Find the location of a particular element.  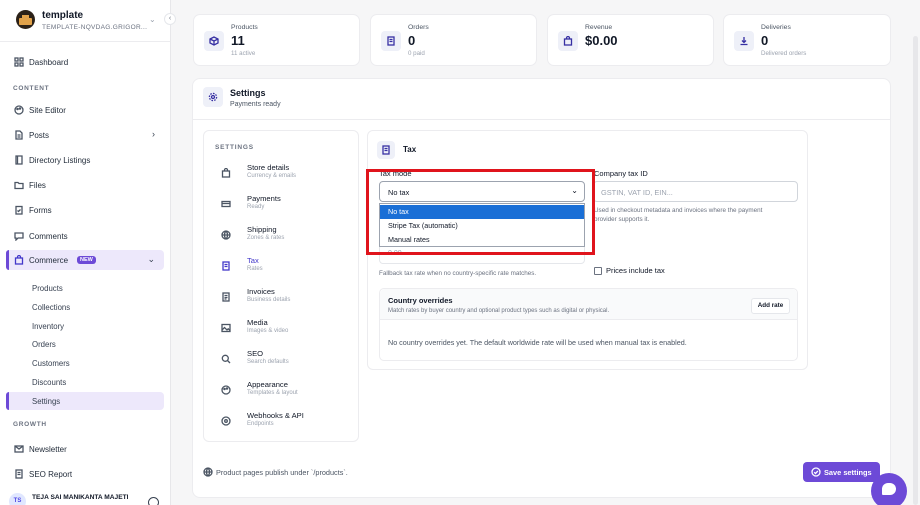

sidebar-item-files: Files is located at coordinates (85, 185).